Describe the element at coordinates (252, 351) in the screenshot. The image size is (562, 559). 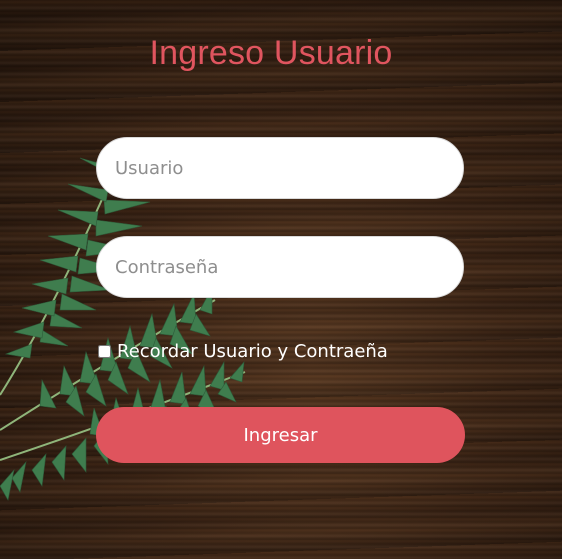
I see `remember-me-label: Recordar Usuario y Contraeña` at that location.